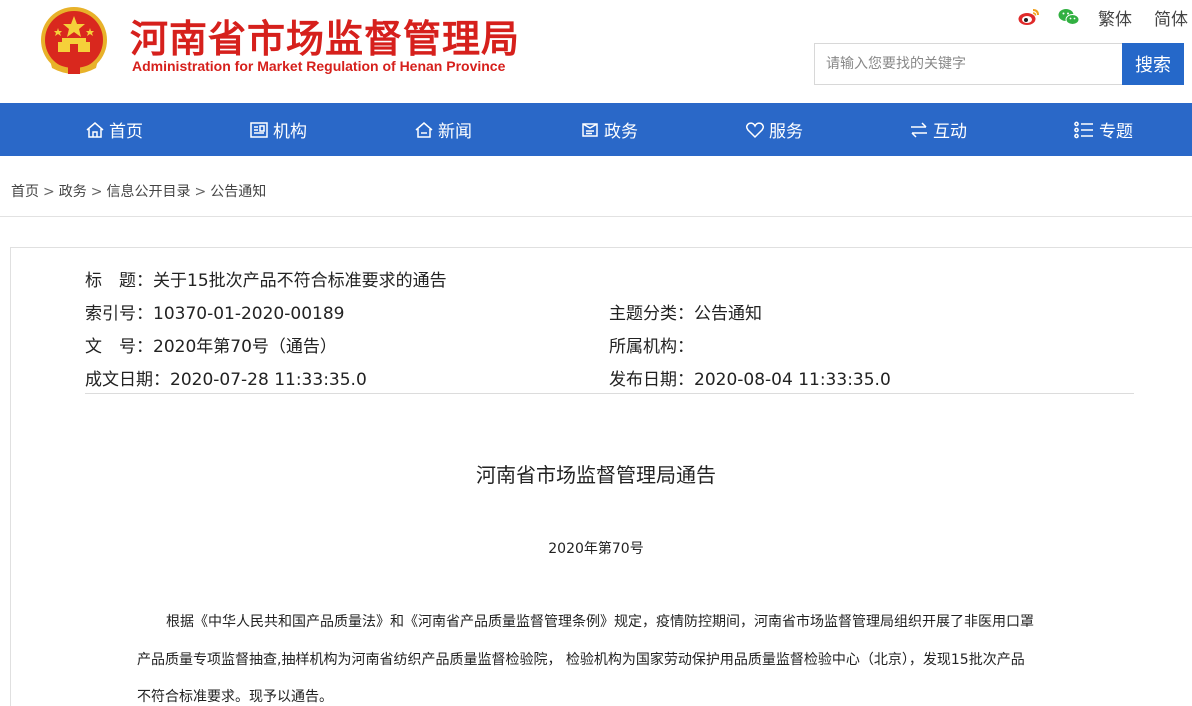 This screenshot has width=1192, height=706. I want to click on building-icon, so click(259, 129).